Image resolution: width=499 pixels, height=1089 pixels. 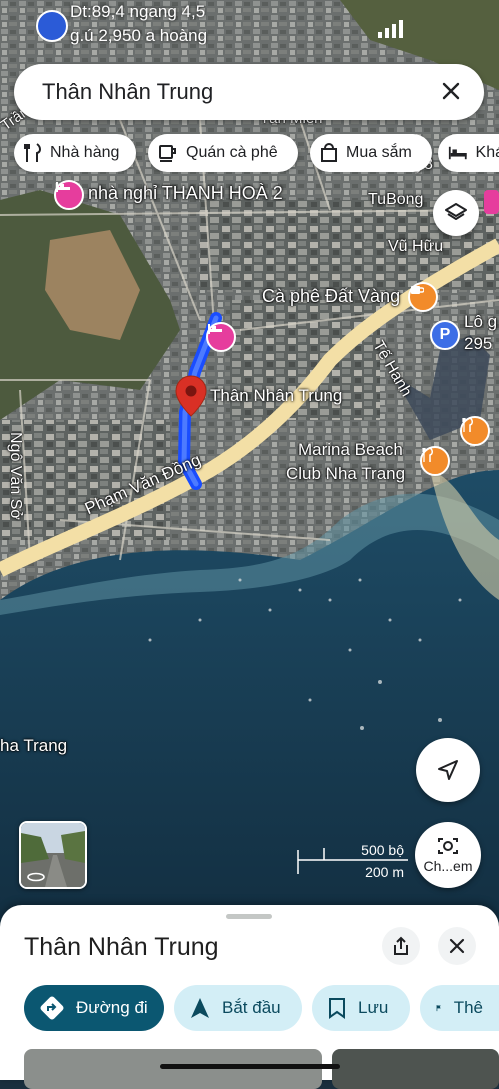 What do you see at coordinates (69, 195) in the screenshot?
I see `hotel-marker-icon` at bounding box center [69, 195].